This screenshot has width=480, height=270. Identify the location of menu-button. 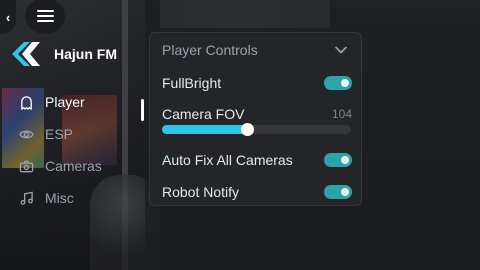
(45, 17).